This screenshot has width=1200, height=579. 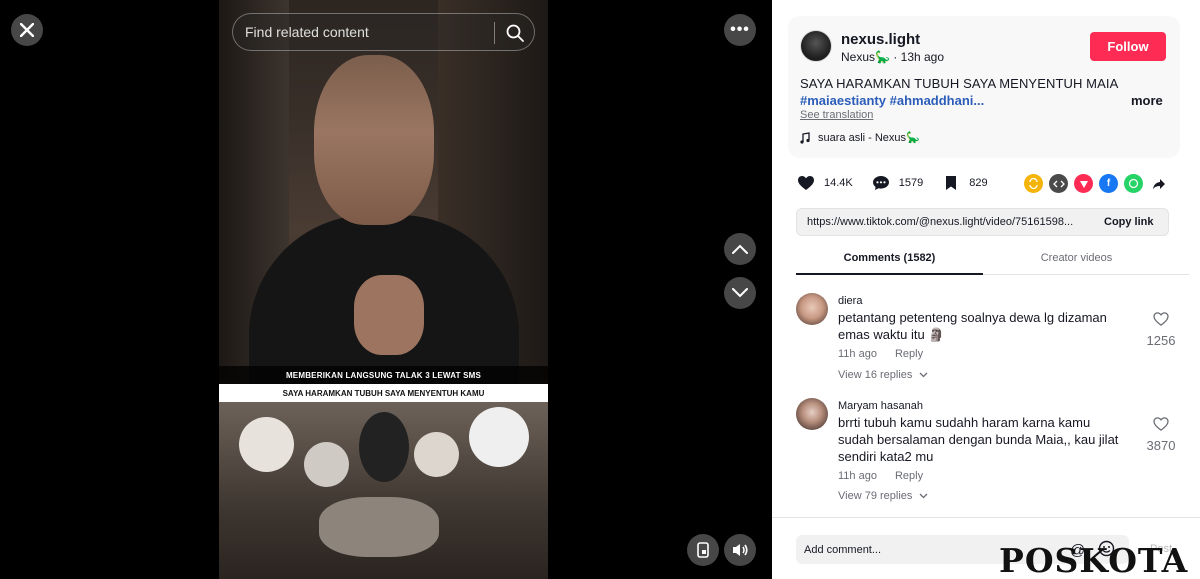 I want to click on view-replies-button: View 16 replies, so click(x=883, y=375).